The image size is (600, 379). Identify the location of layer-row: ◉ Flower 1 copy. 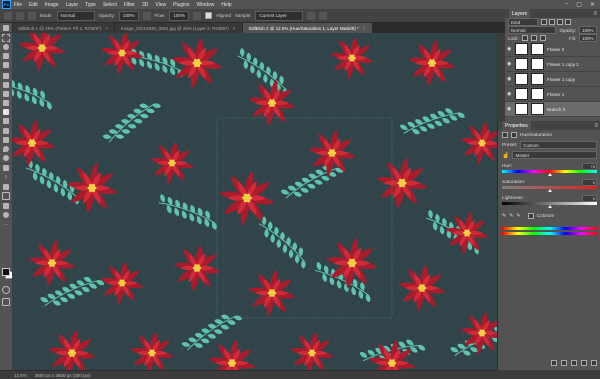
(552, 79).